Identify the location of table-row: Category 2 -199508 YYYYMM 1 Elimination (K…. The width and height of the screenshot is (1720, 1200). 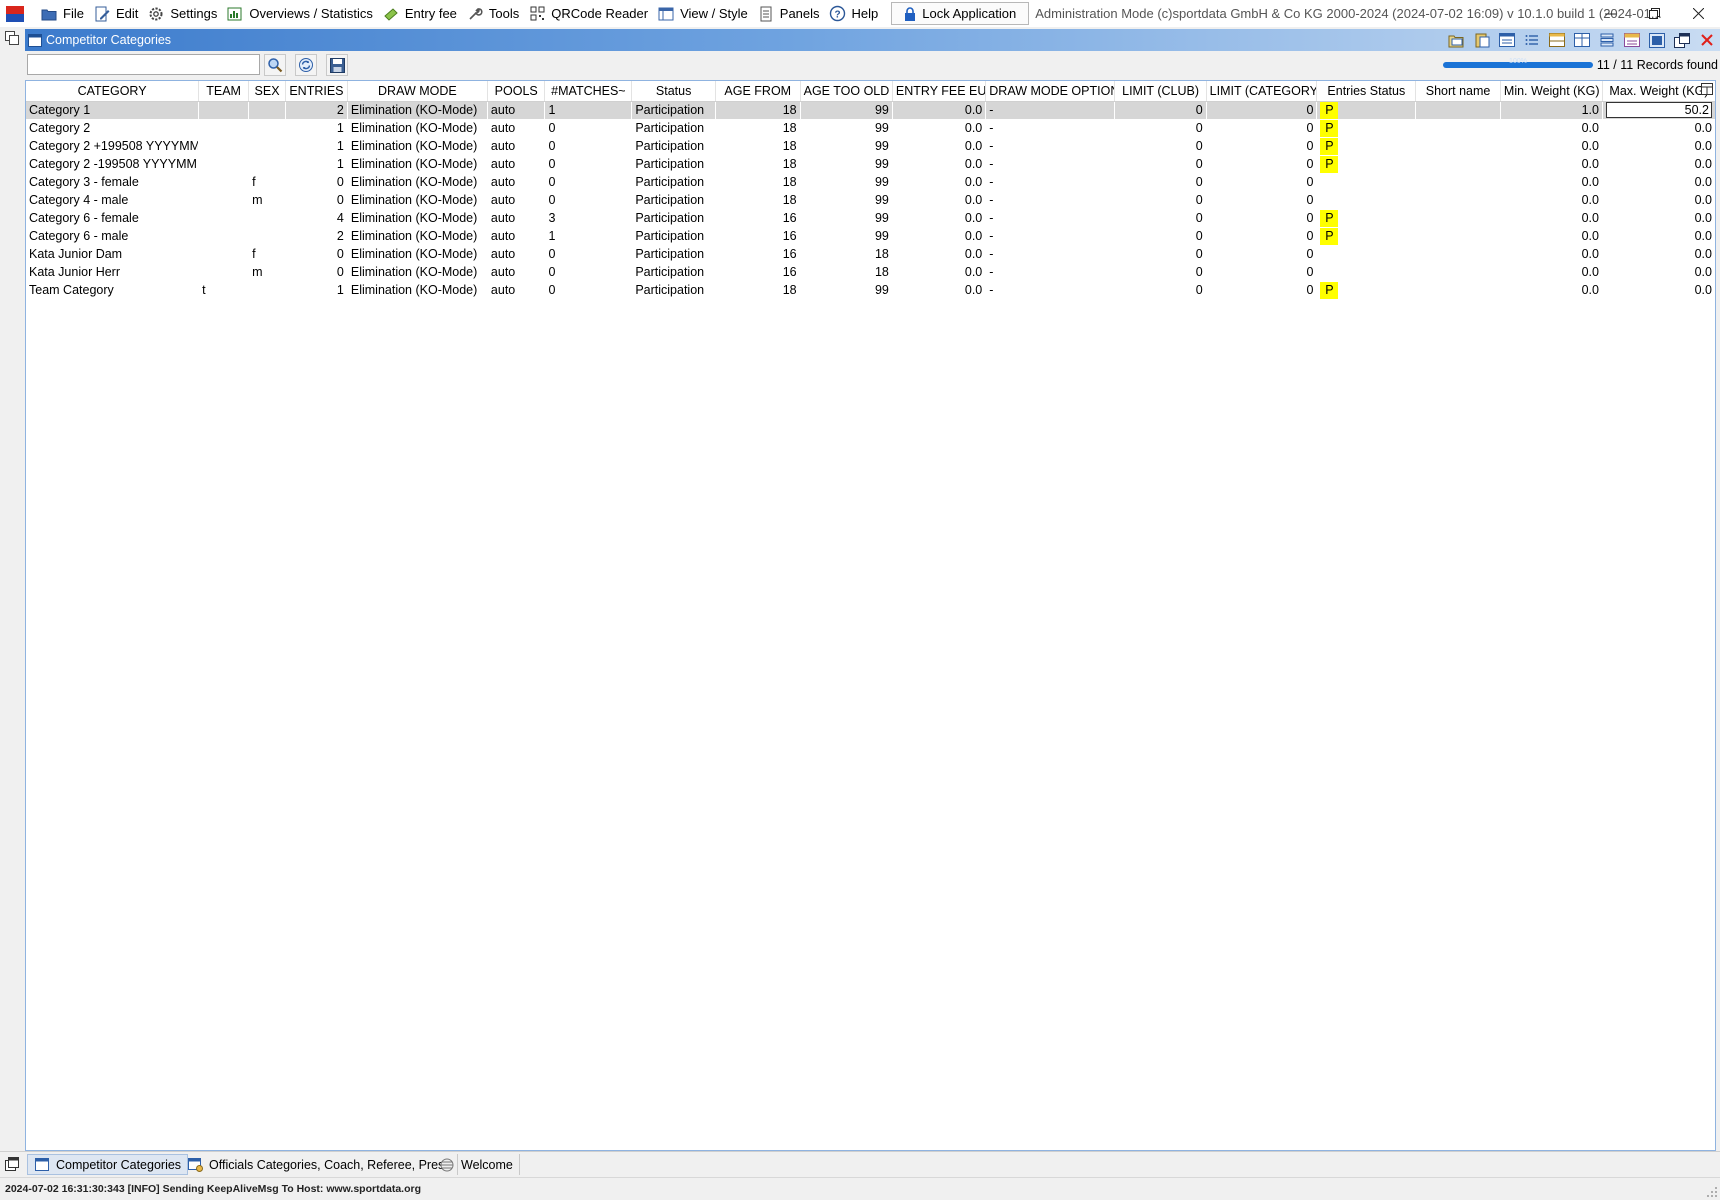
(870, 164).